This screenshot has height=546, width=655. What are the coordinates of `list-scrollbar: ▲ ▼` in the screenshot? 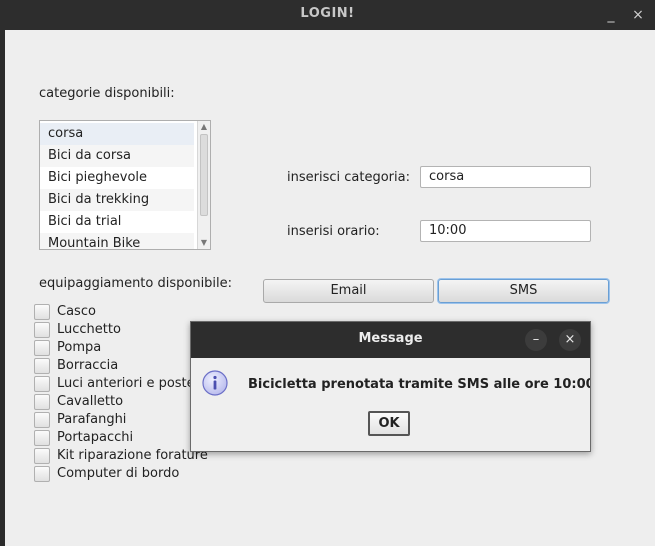 It's located at (203, 185).